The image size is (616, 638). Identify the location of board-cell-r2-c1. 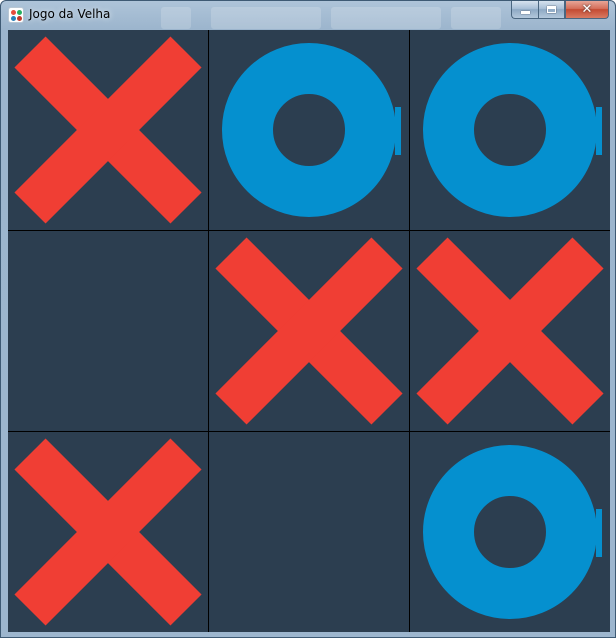
(108, 331).